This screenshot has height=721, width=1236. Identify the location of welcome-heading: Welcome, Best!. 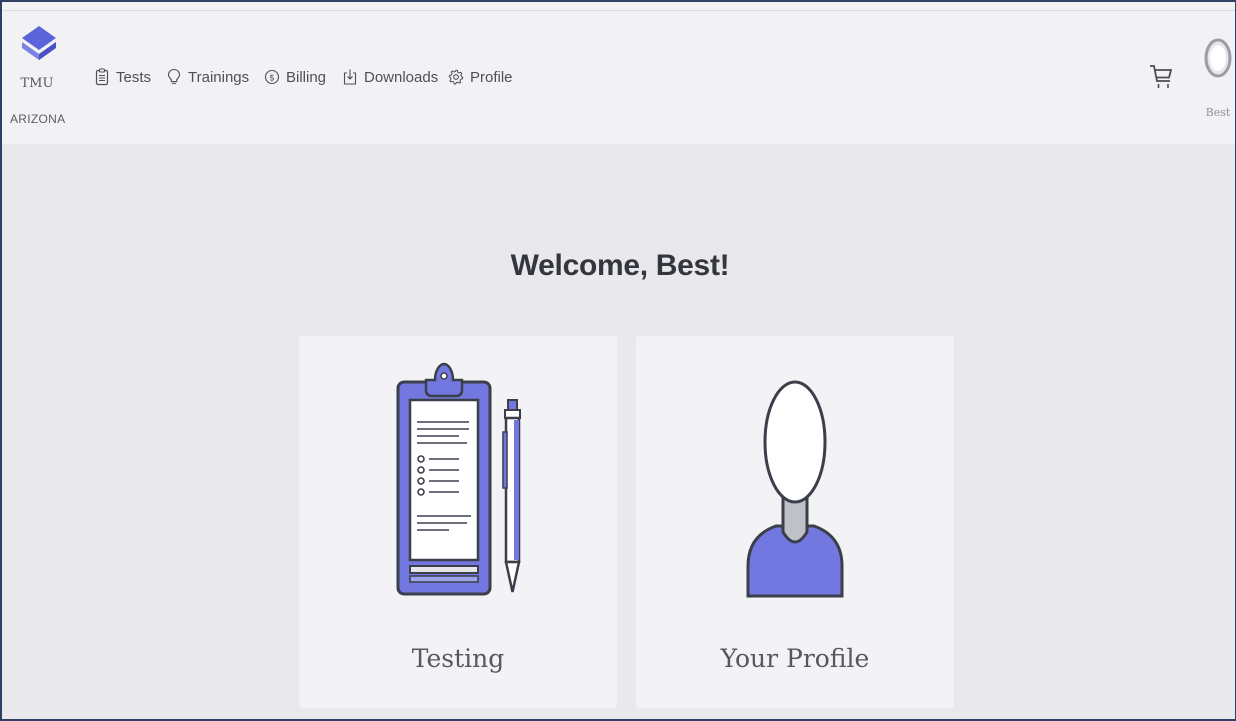
(620, 265).